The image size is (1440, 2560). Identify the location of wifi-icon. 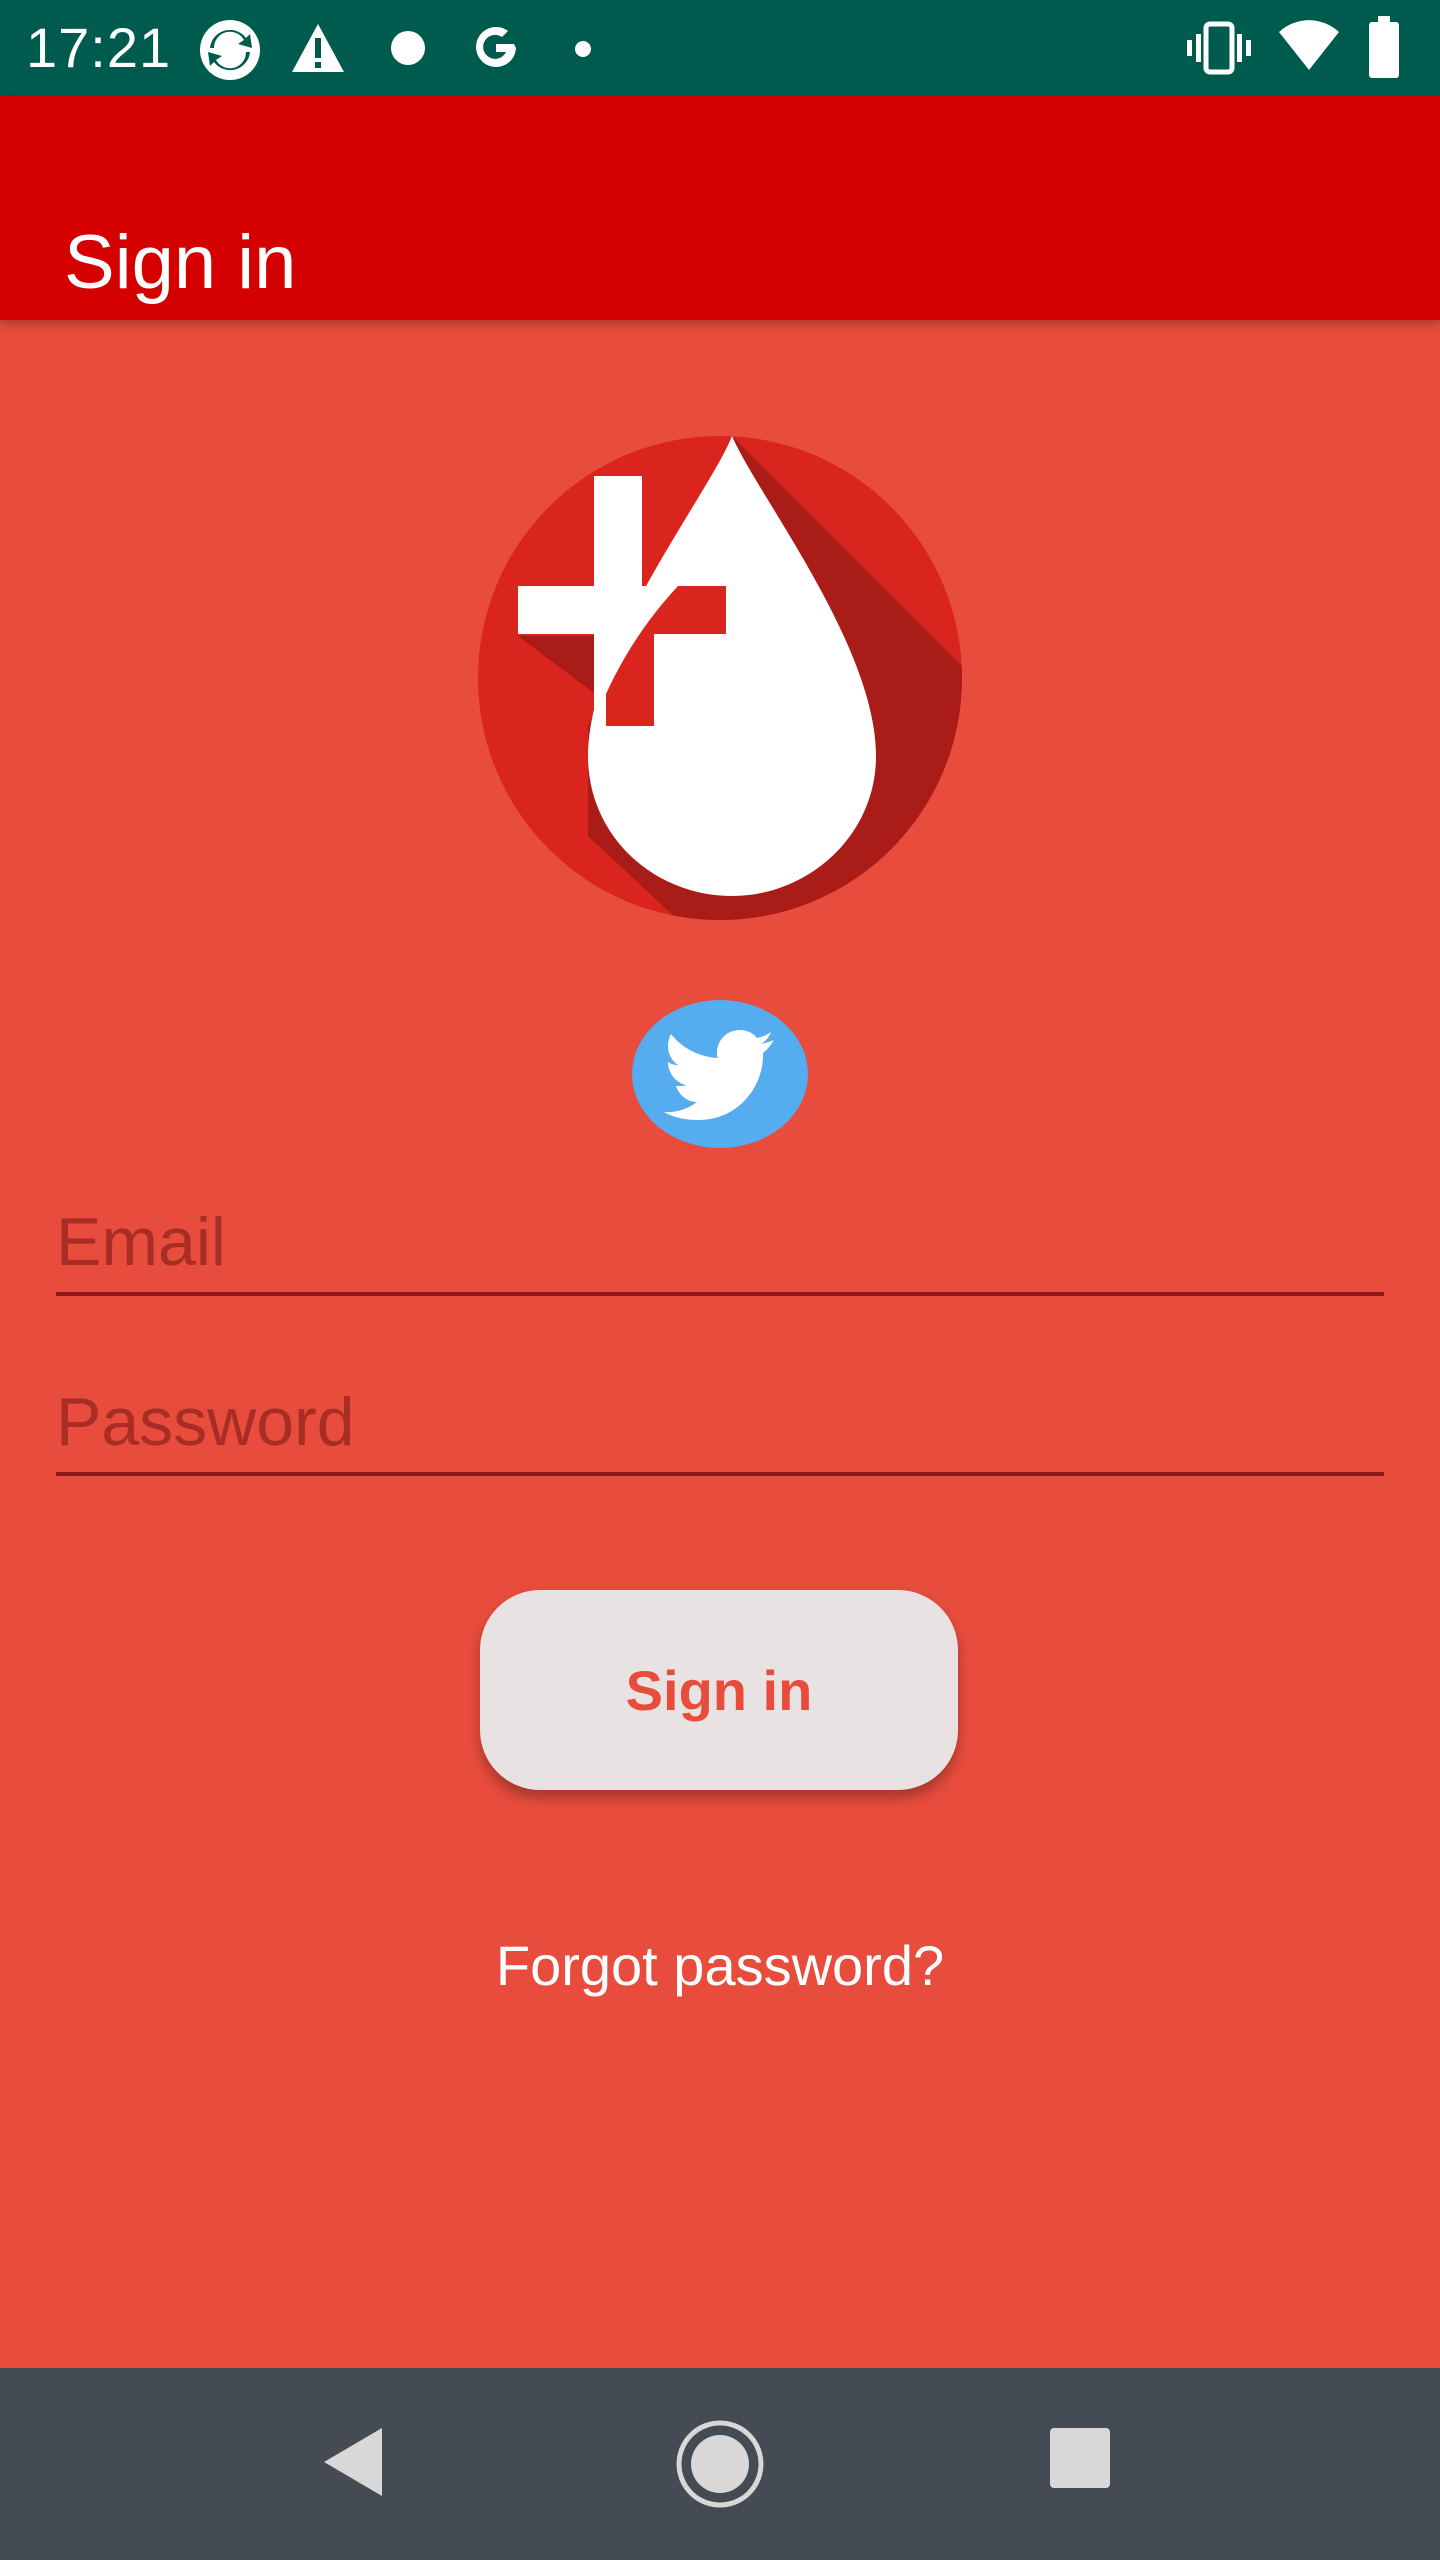
(1309, 48).